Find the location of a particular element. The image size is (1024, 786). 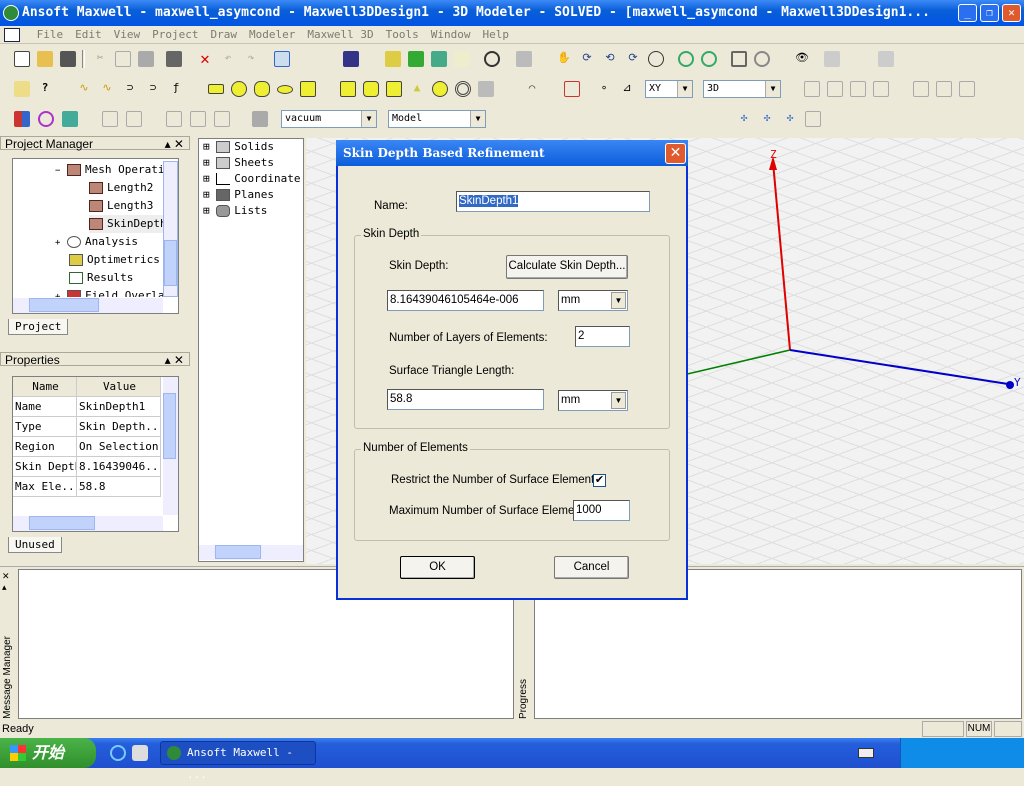

print-icon is located at coordinates (174, 59).